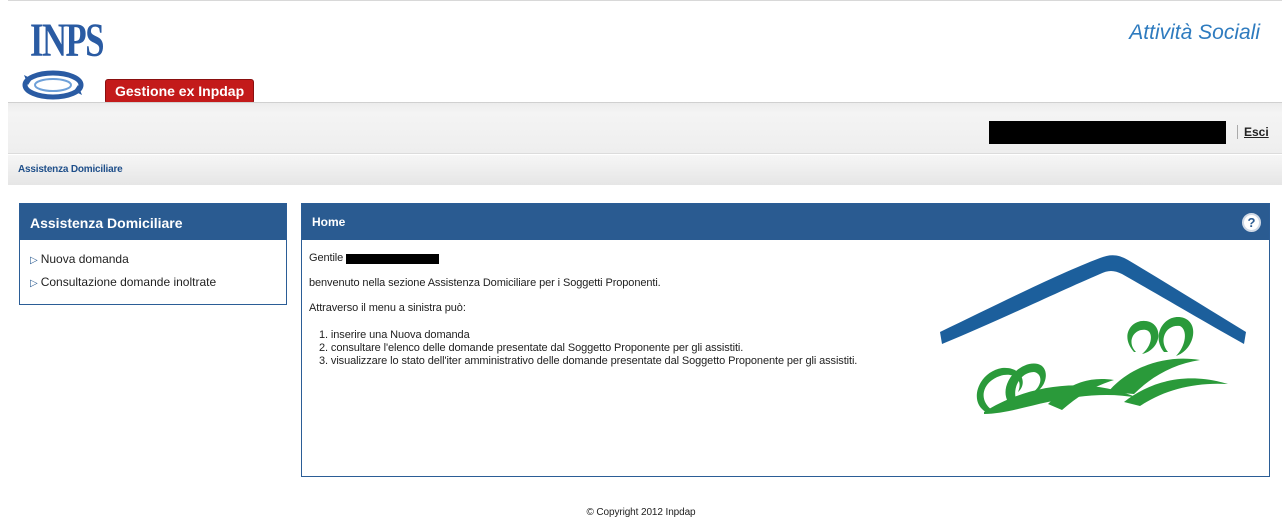 The width and height of the screenshot is (1282, 521). Describe the element at coordinates (326, 258) in the screenshot. I see `greeting-text: Gentile` at that location.